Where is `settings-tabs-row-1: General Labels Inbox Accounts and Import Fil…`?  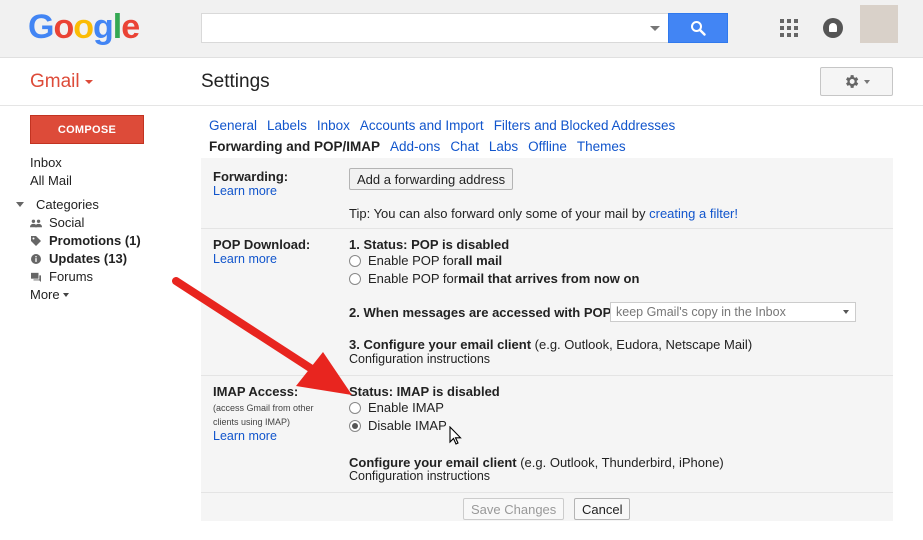 settings-tabs-row-1: General Labels Inbox Accounts and Import Fil… is located at coordinates (447, 125).